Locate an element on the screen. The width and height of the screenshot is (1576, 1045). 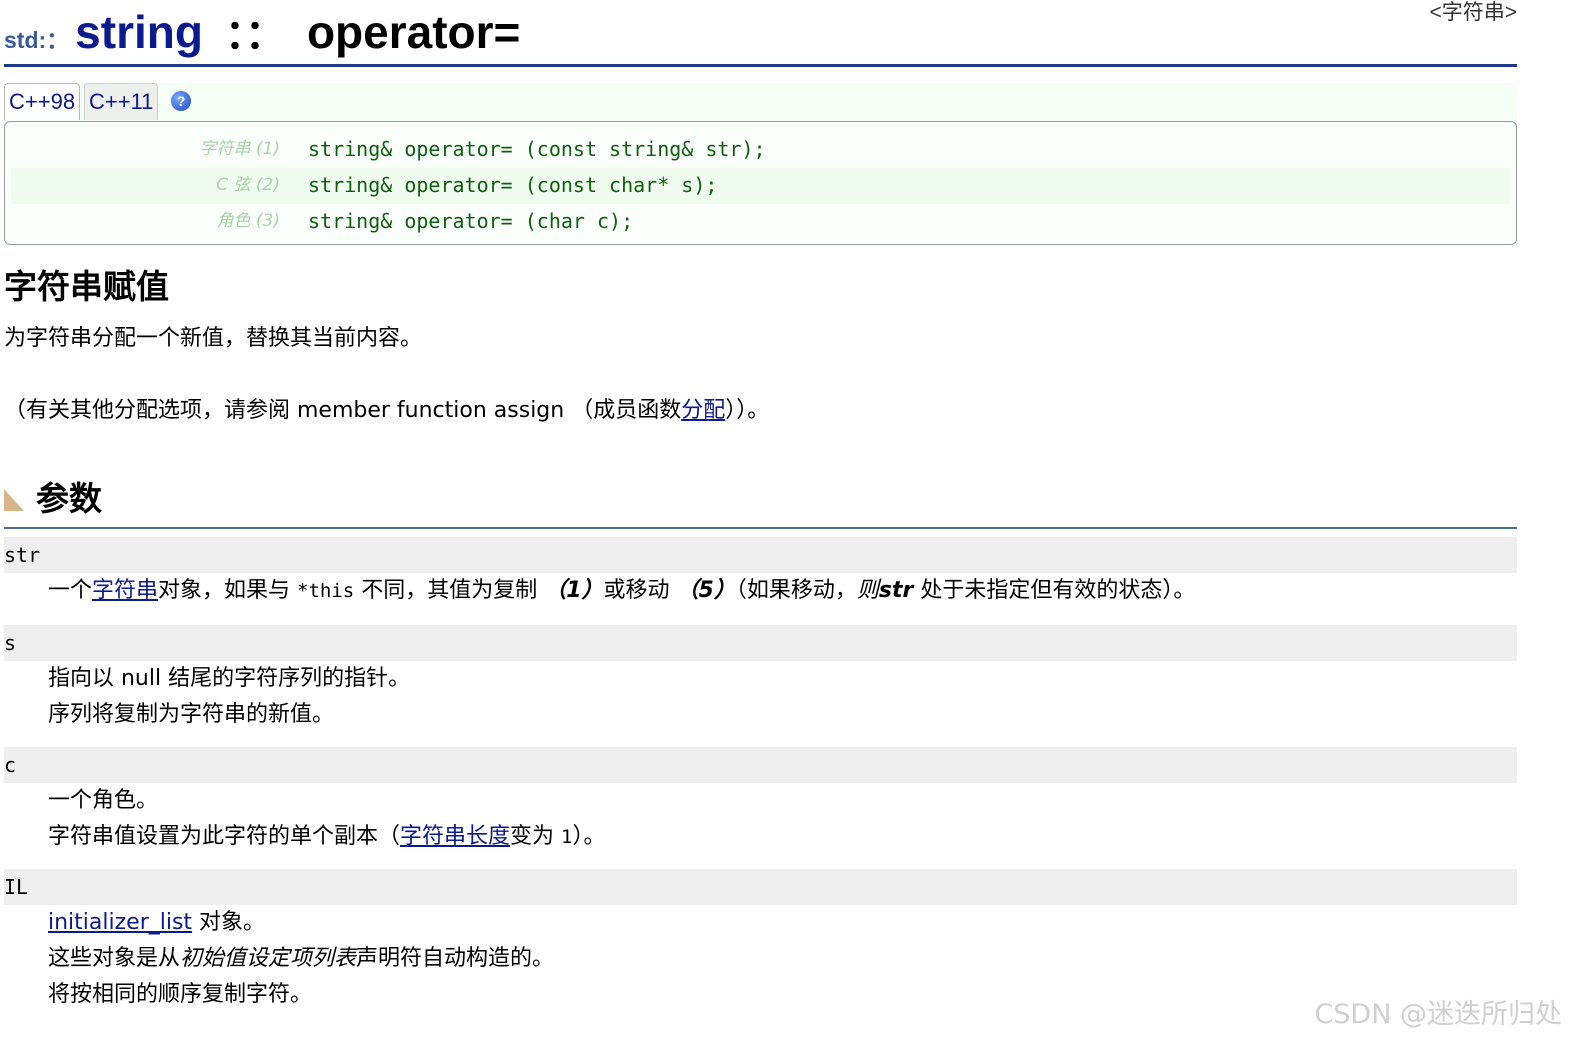
param-name-str: str is located at coordinates (760, 555).